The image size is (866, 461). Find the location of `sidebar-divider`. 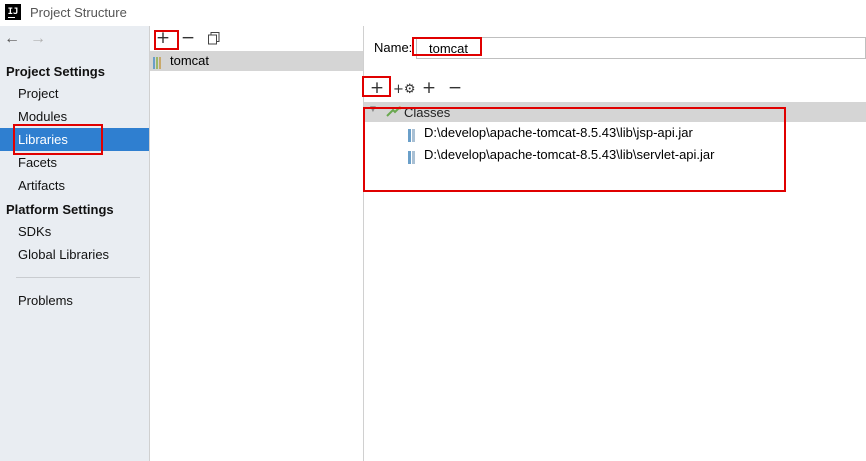

sidebar-divider is located at coordinates (78, 277).